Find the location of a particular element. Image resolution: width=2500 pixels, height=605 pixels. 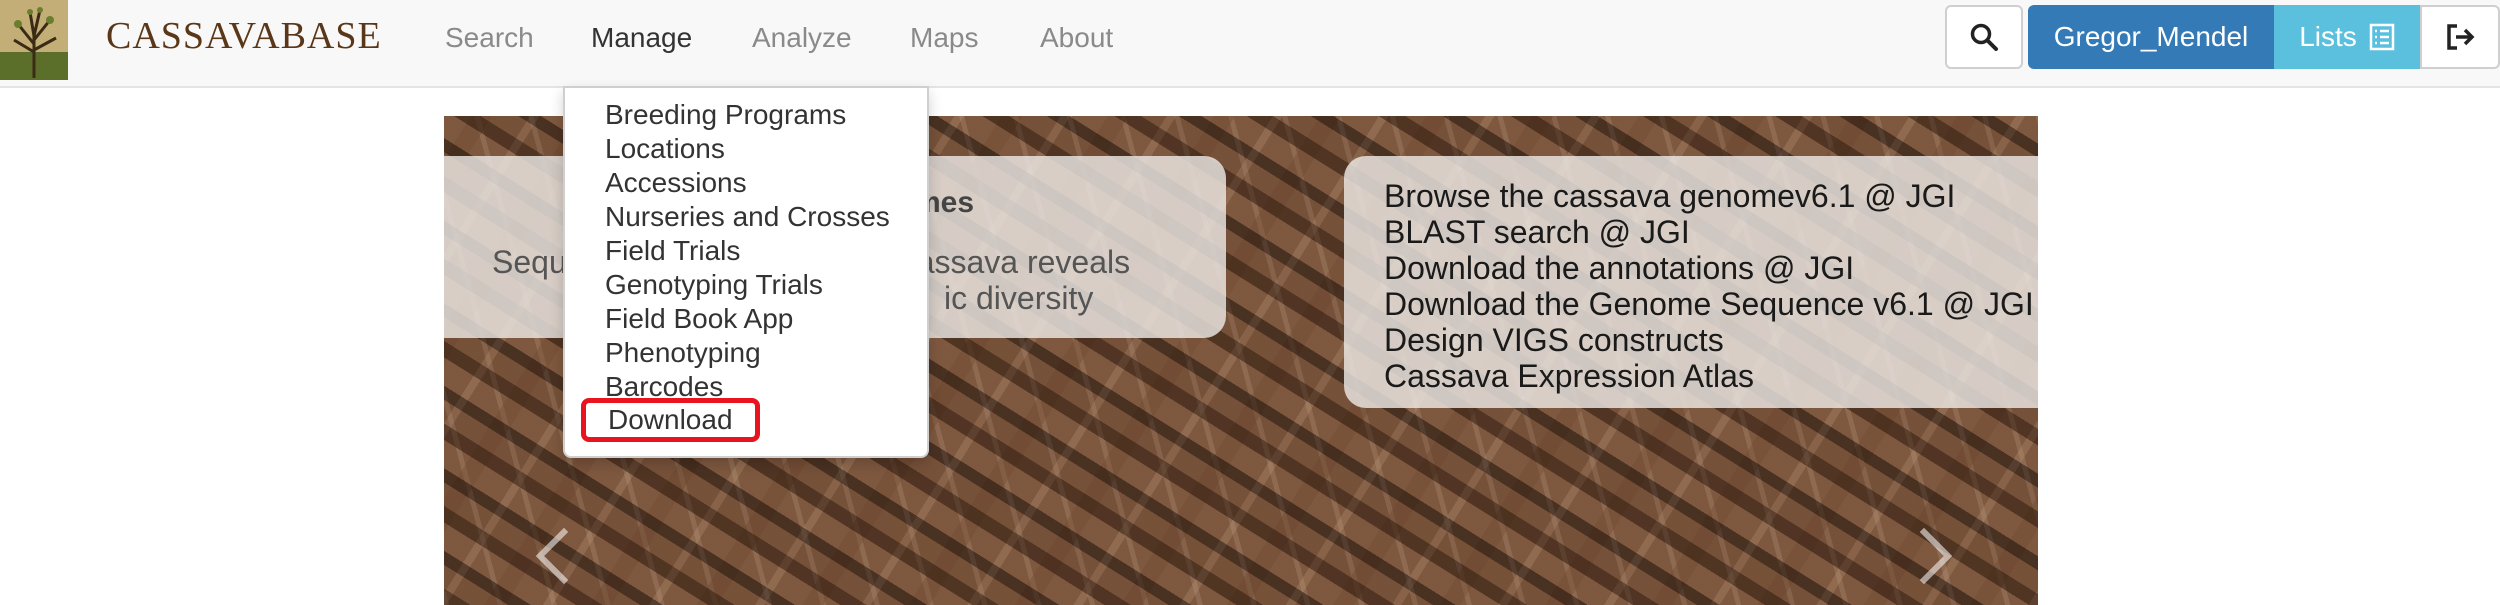

logout-icon is located at coordinates (2461, 37).